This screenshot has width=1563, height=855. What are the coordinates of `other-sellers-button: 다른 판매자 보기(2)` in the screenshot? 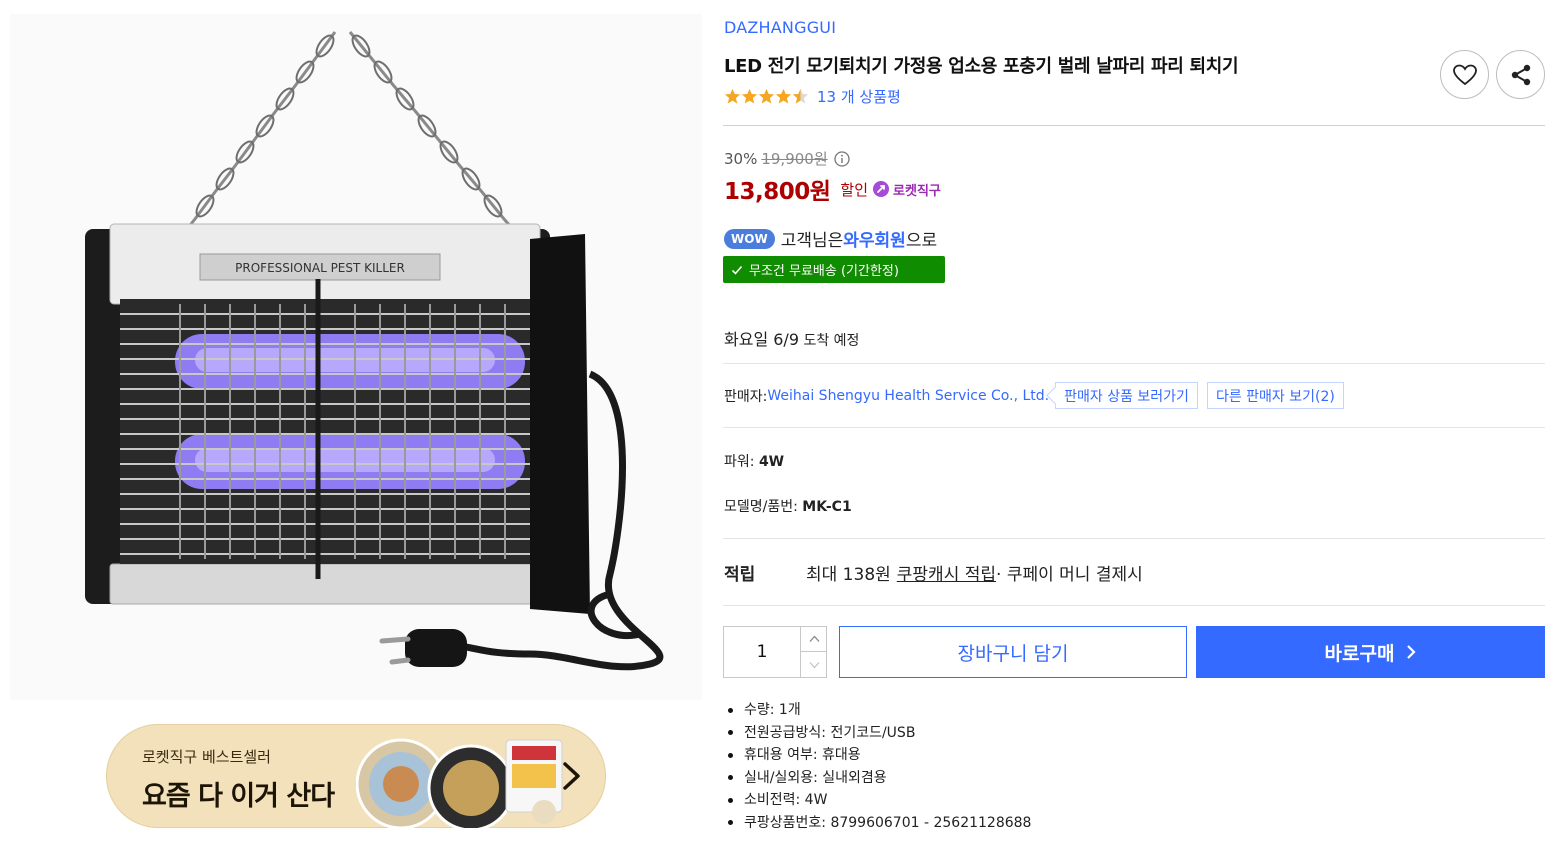 It's located at (1275, 395).